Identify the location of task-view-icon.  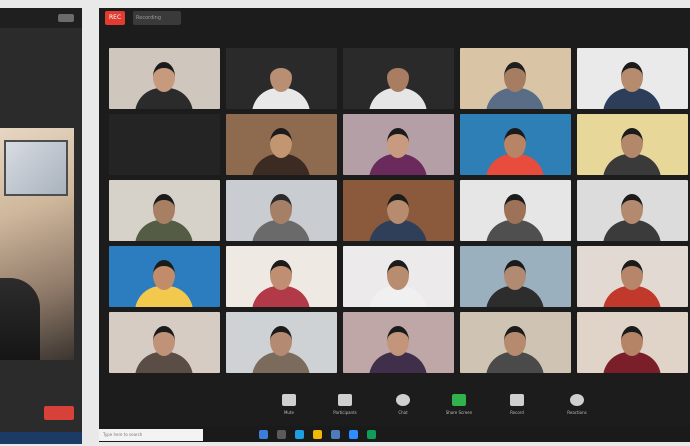
(281, 434).